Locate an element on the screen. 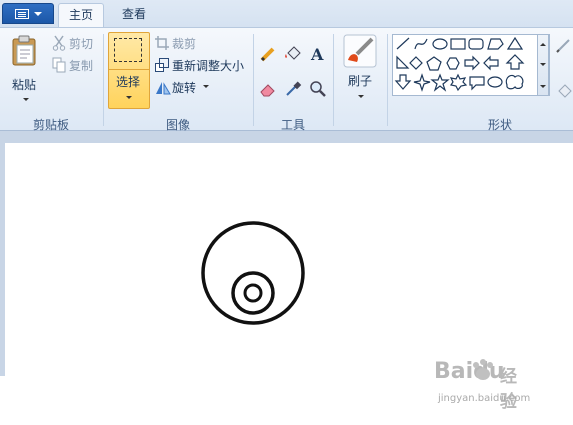 The width and height of the screenshot is (573, 425). watermark-url: jingyan.baidu.com is located at coordinates (484, 398).